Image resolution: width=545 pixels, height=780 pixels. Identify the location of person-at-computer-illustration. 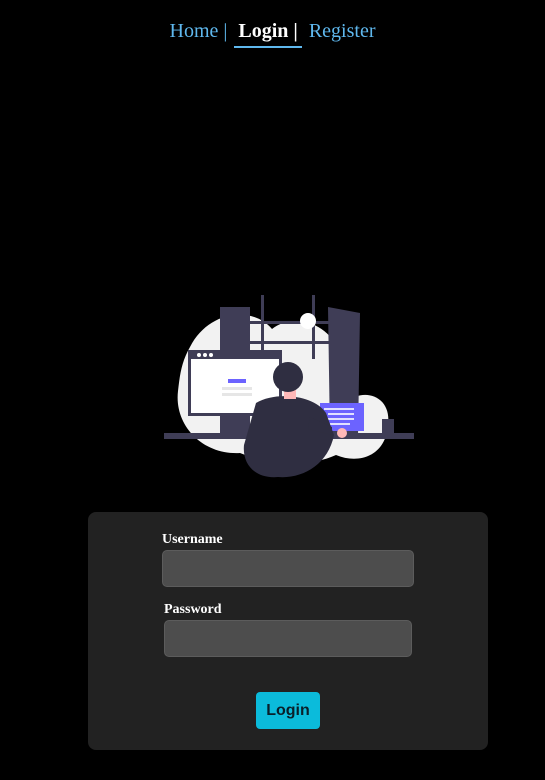
(289, 386).